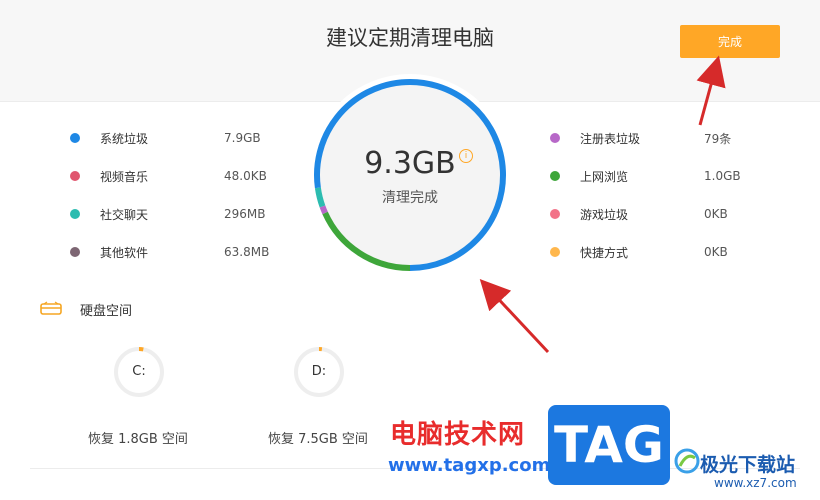 Image resolution: width=820 pixels, height=500 pixels. Describe the element at coordinates (165, 138) in the screenshot. I see `category-row: 系统垃圾 7.9GB` at that location.